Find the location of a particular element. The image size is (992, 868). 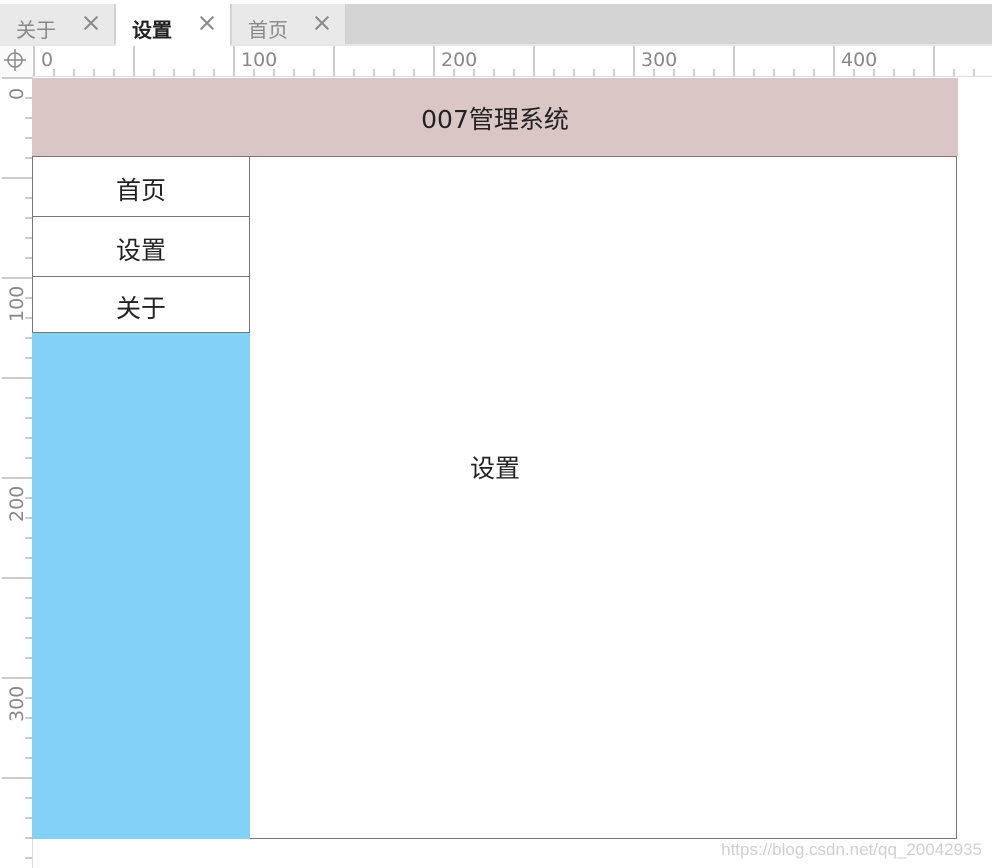

app-header: 007管理系统 is located at coordinates (495, 117).